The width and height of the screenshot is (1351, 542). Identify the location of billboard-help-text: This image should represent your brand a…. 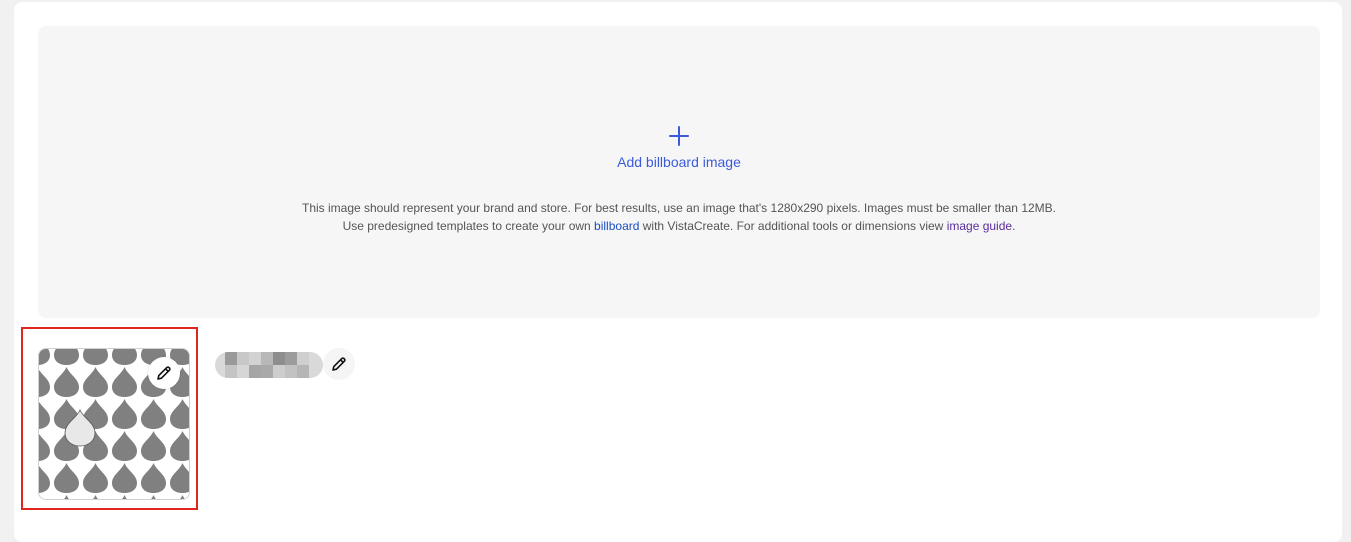
(679, 217).